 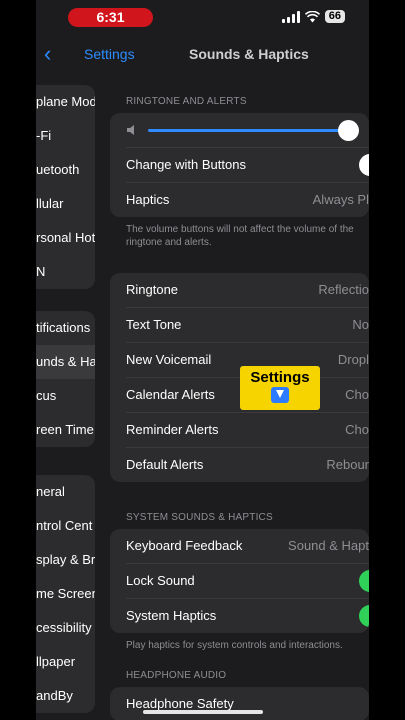 What do you see at coordinates (180, 703) in the screenshot?
I see `headphone-safety-label: Headphone Safety` at bounding box center [180, 703].